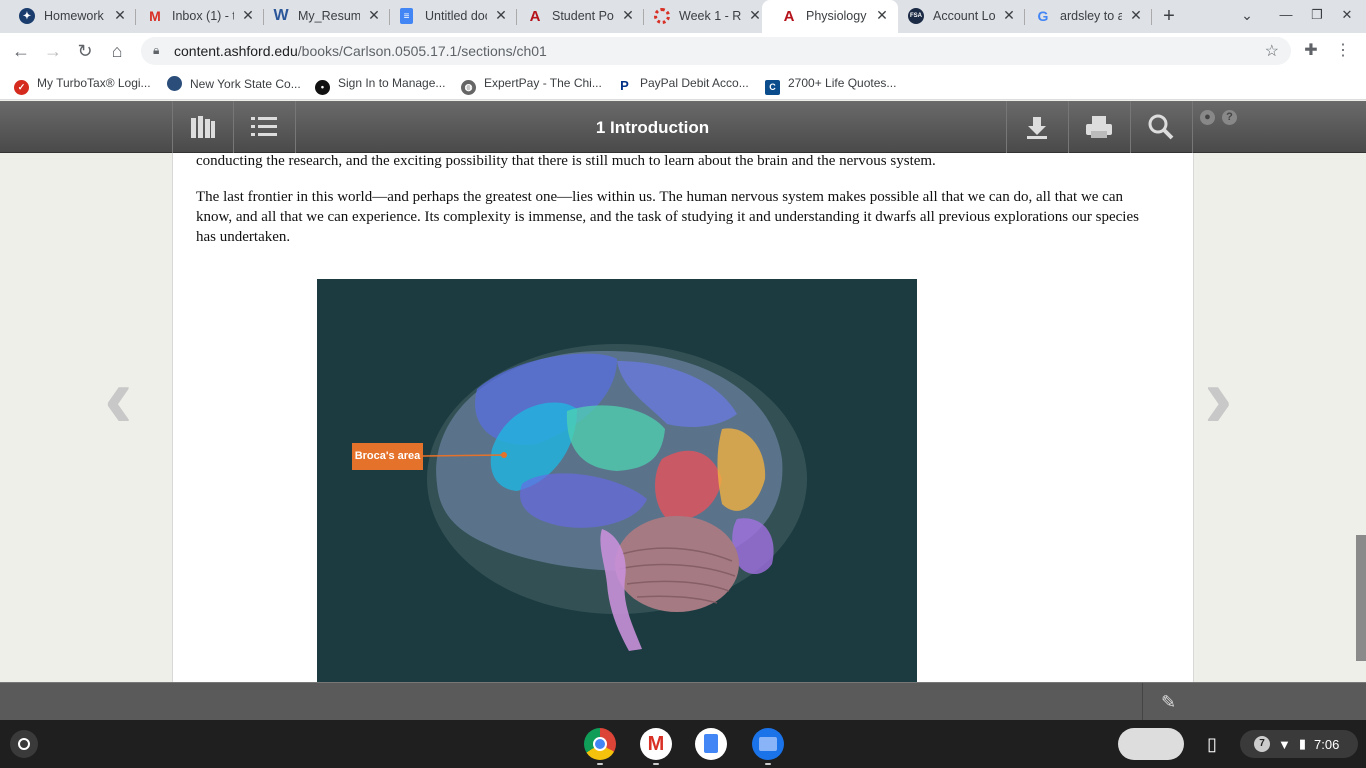 Image resolution: width=1366 pixels, height=768 pixels. What do you see at coordinates (1361, 598) in the screenshot?
I see `scrollbar-thumb` at bounding box center [1361, 598].